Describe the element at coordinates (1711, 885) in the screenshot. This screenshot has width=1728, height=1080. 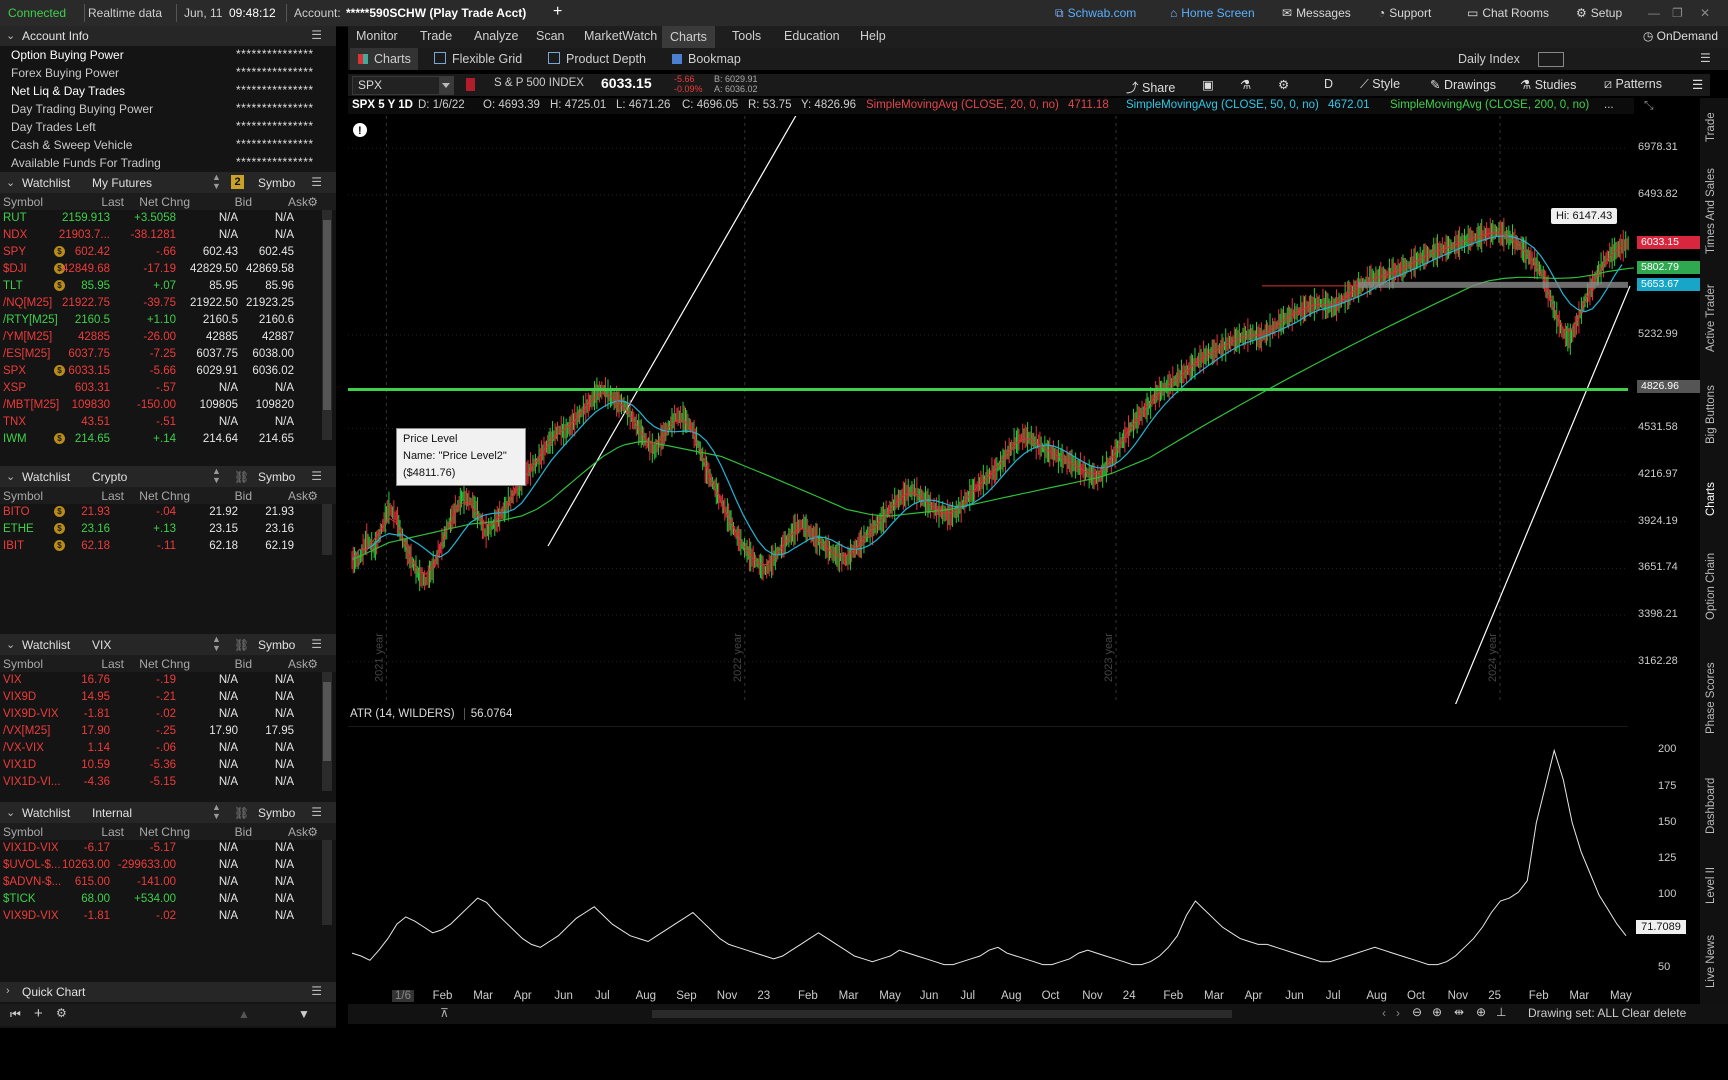
I see `right-tab-level-ii: Level II` at that location.